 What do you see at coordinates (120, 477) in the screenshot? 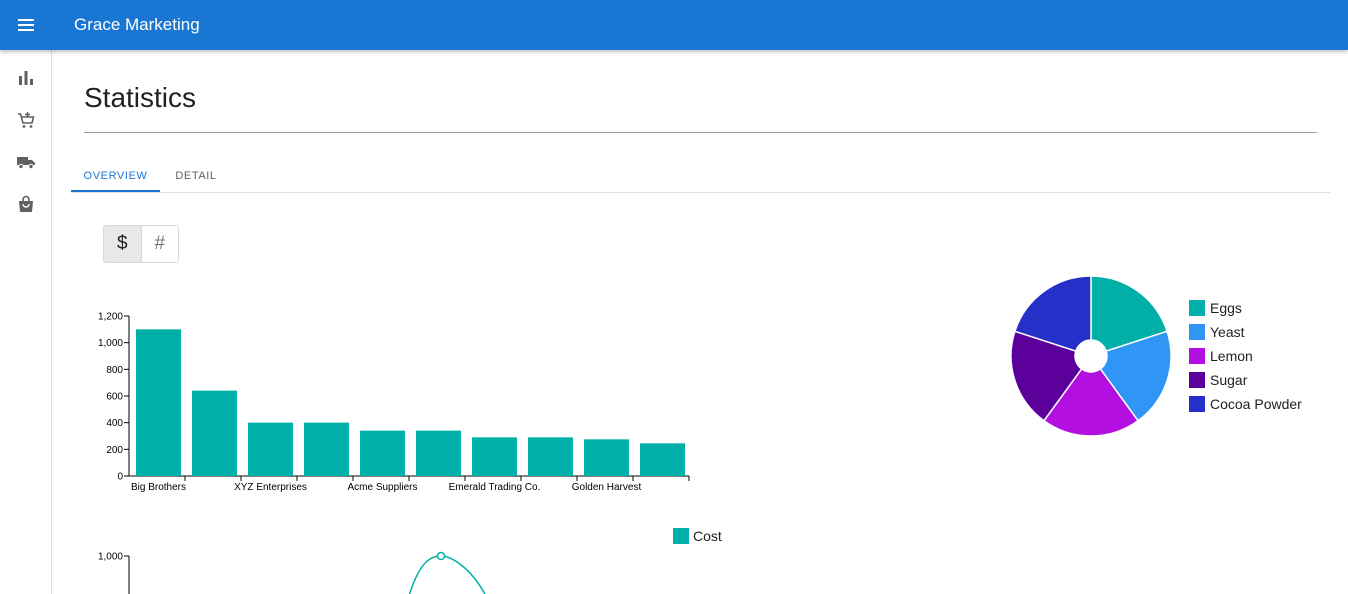
I see `bar-chart-y-tick-label: 0` at bounding box center [120, 477].